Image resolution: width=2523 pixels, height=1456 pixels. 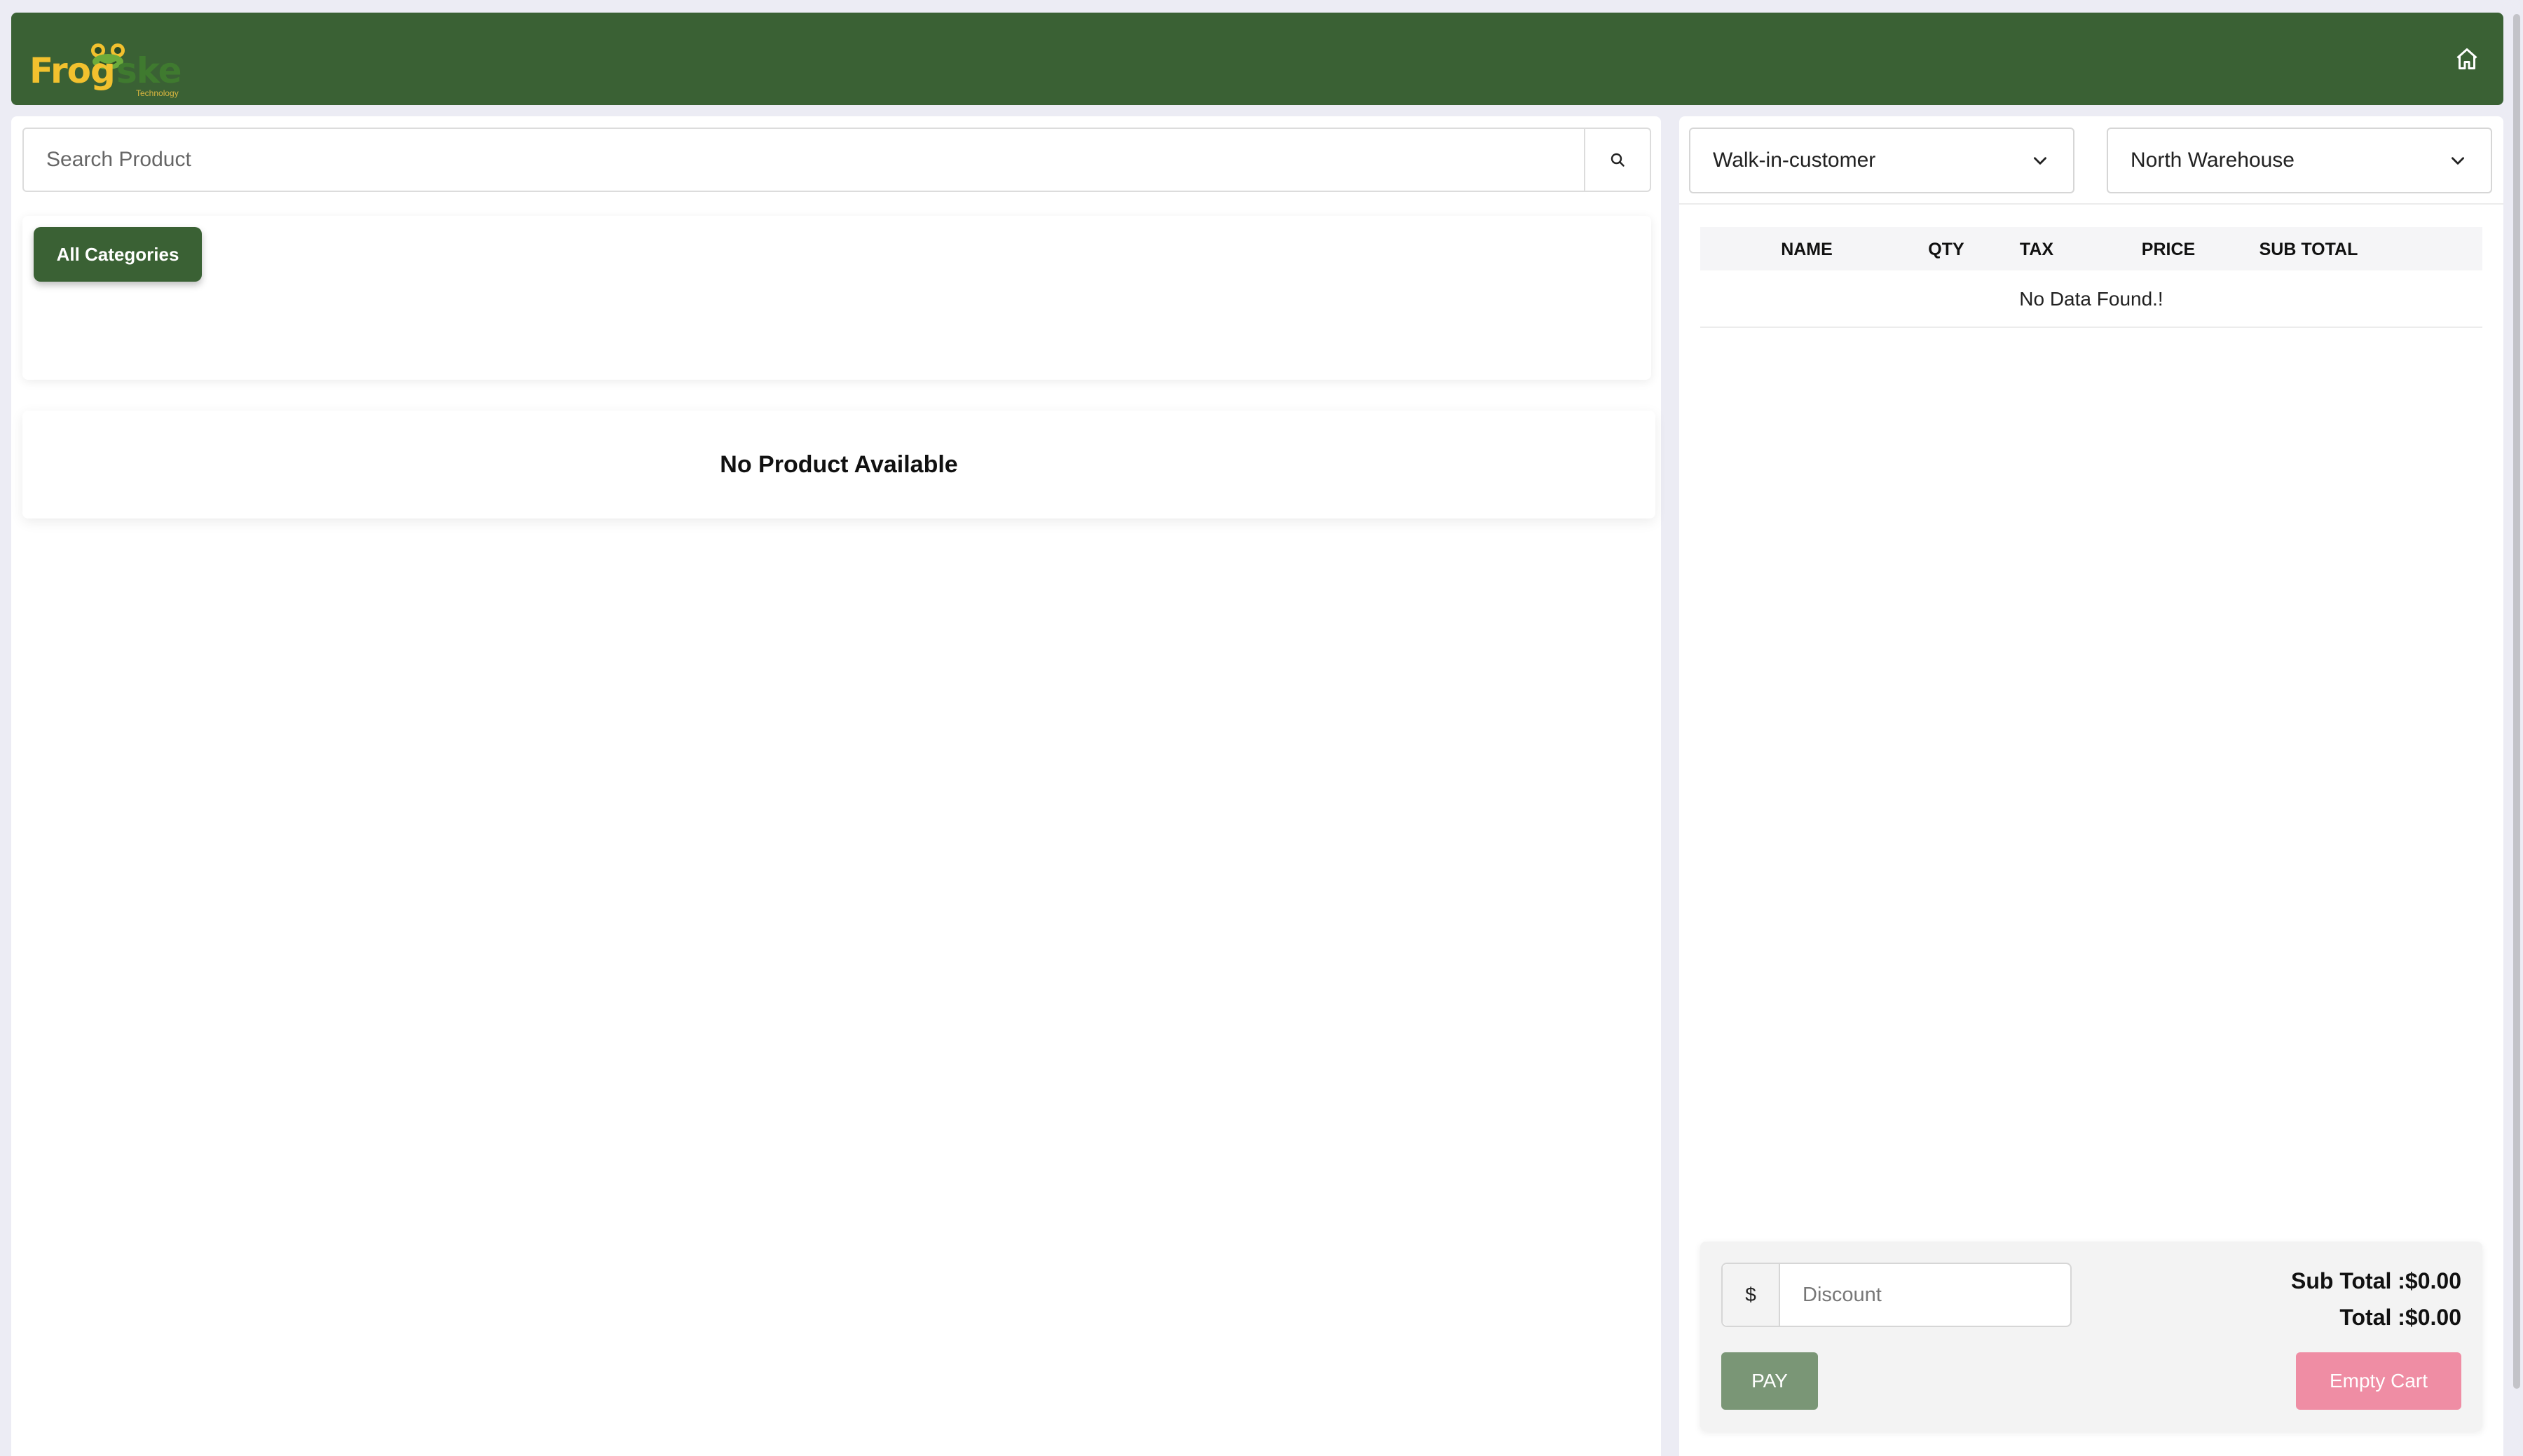 What do you see at coordinates (2091, 204) in the screenshot?
I see `cart-divider` at bounding box center [2091, 204].